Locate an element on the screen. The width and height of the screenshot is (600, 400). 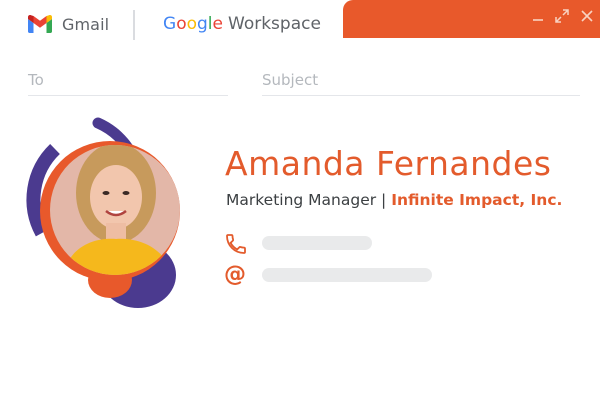
topbar-divider is located at coordinates (134, 25).